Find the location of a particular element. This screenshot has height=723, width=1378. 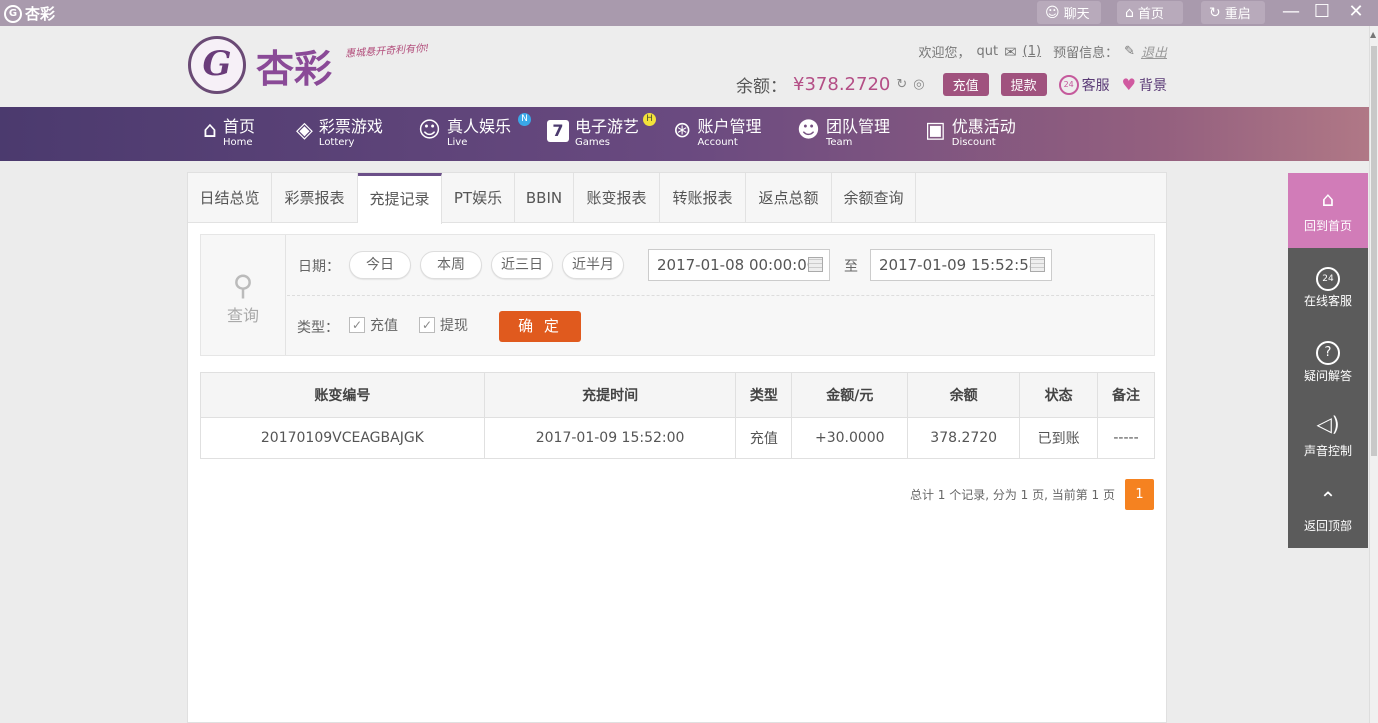

username: qut is located at coordinates (987, 51).